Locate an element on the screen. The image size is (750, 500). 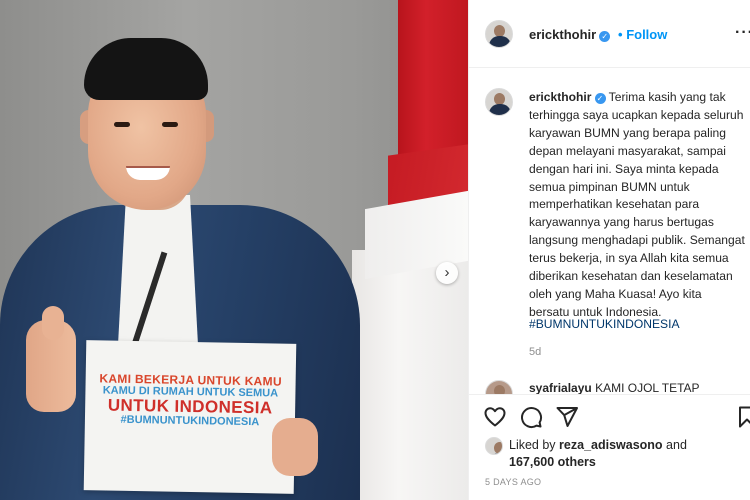
header-username: erickthohir ✓ is located at coordinates (570, 34).